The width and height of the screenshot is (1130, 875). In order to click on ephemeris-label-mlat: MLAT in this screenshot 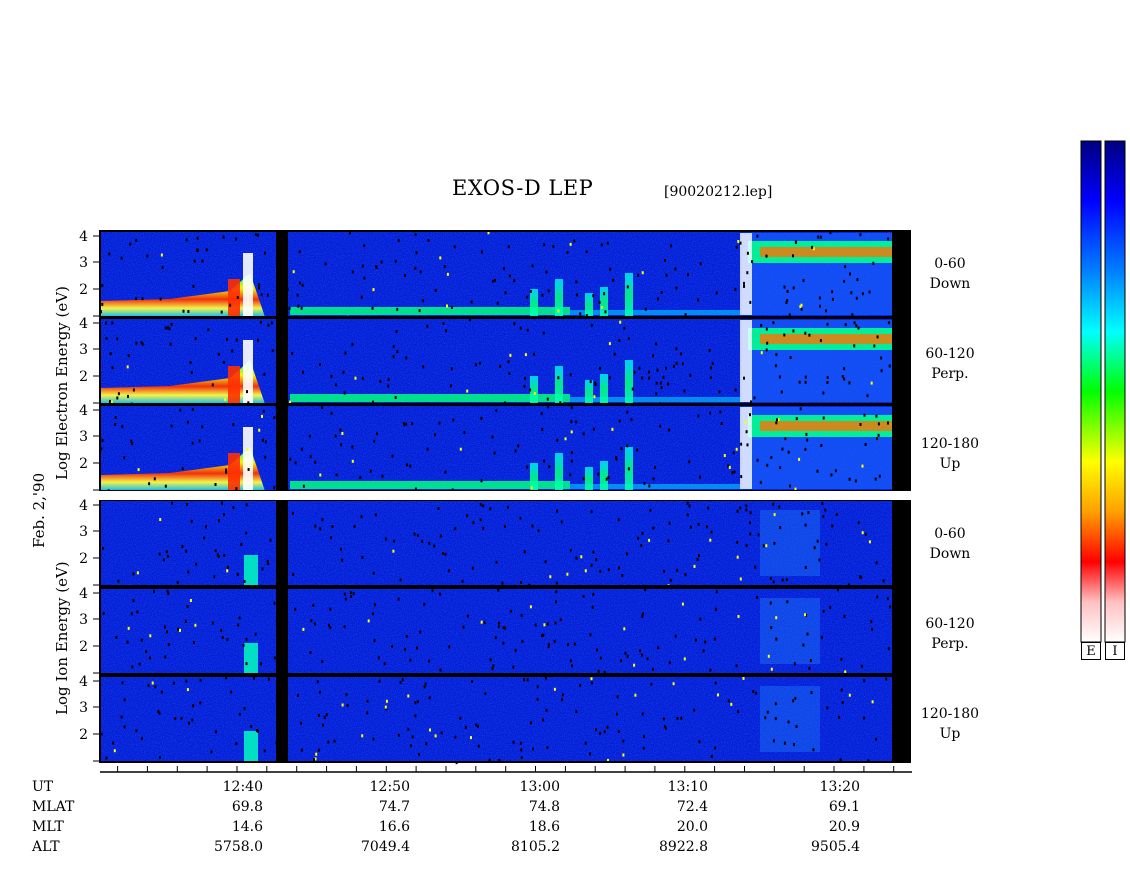, I will do `click(53, 807)`.